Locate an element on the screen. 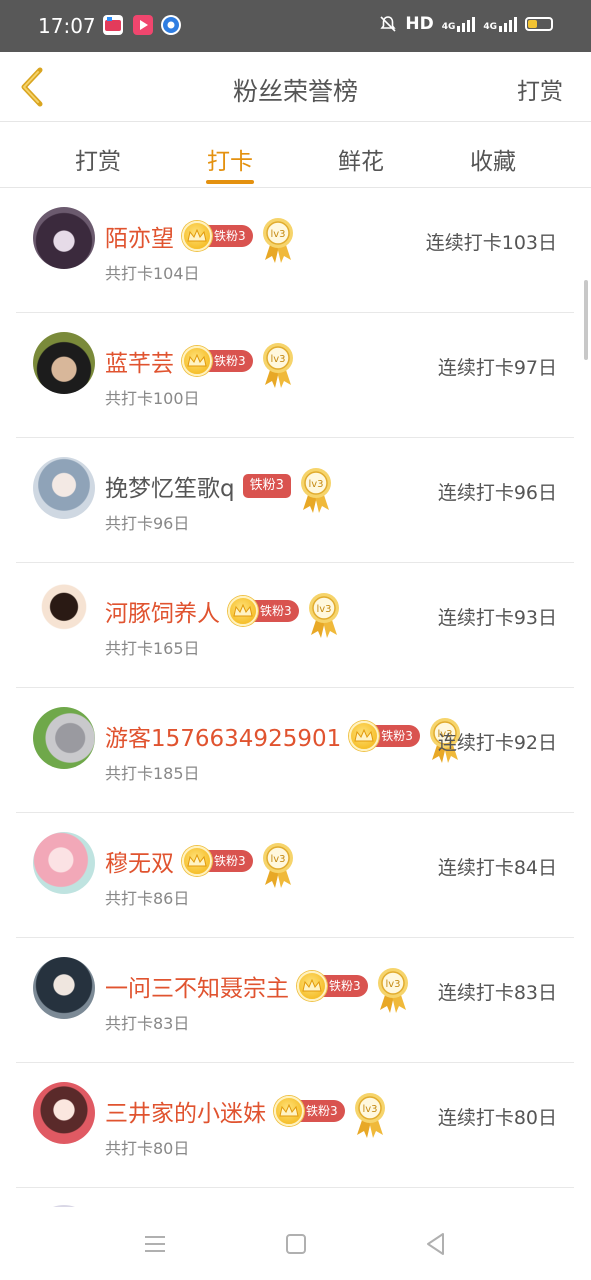 The width and height of the screenshot is (591, 1280). fan-badge-label: 铁粉3 is located at coordinates (266, 486).